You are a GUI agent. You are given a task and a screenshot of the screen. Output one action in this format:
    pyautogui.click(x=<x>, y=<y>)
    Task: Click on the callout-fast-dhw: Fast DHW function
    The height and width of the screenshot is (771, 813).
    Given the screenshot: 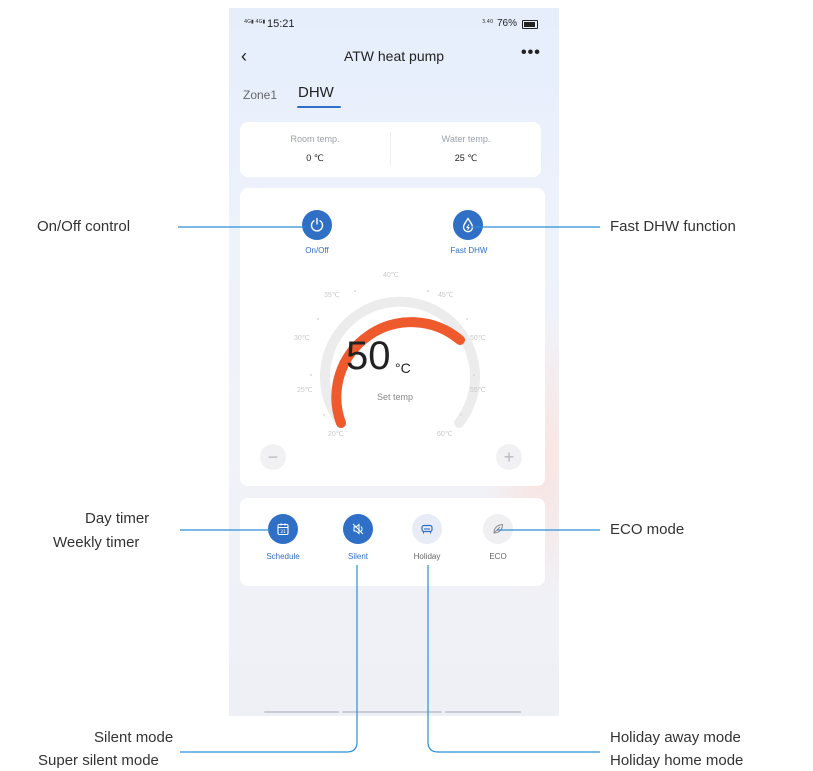 What is the action you would take?
    pyautogui.click(x=673, y=226)
    